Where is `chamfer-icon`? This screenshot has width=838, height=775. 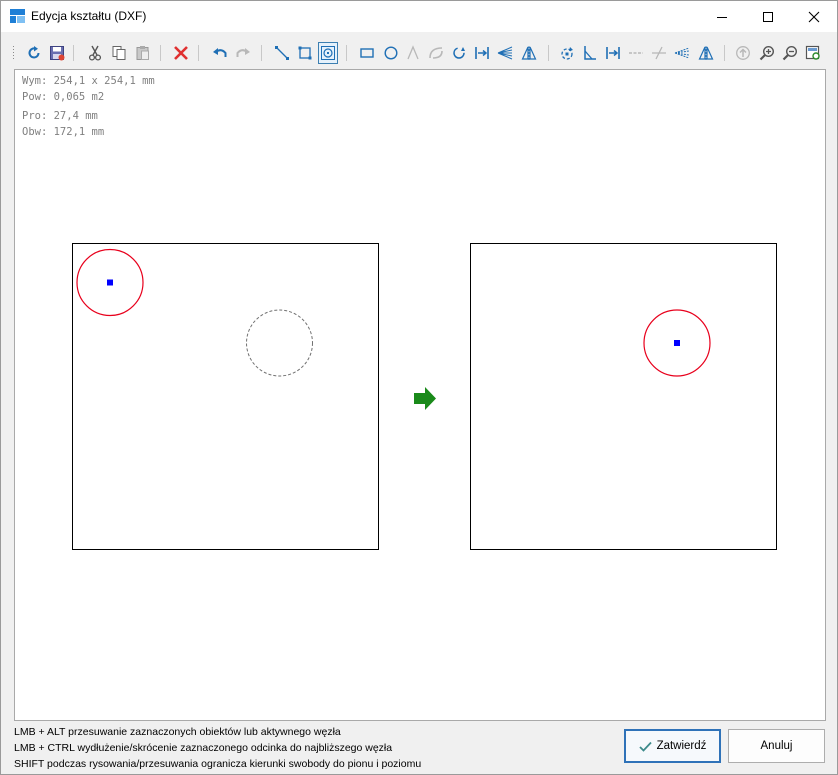
chamfer-icon is located at coordinates (590, 53).